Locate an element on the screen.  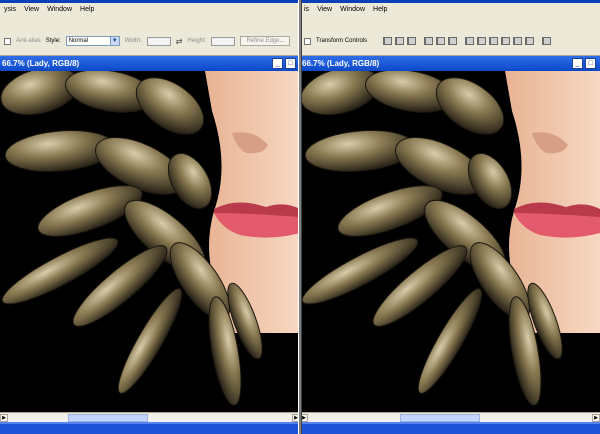
menu-analysis: is is located at coordinates (306, 9).